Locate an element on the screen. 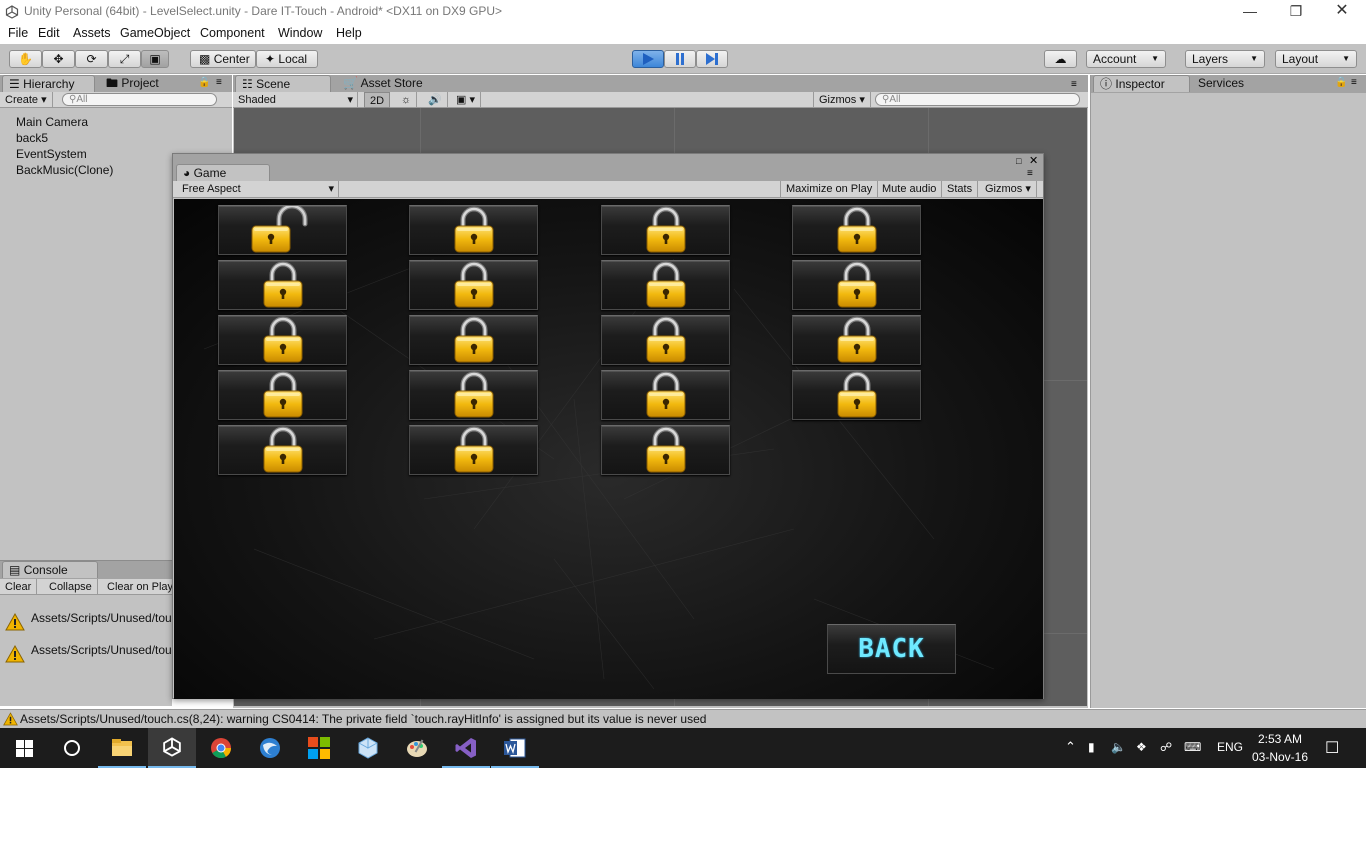 This screenshot has width=1366, height=863. close-window-icon: ✕ is located at coordinates (1033, 160).